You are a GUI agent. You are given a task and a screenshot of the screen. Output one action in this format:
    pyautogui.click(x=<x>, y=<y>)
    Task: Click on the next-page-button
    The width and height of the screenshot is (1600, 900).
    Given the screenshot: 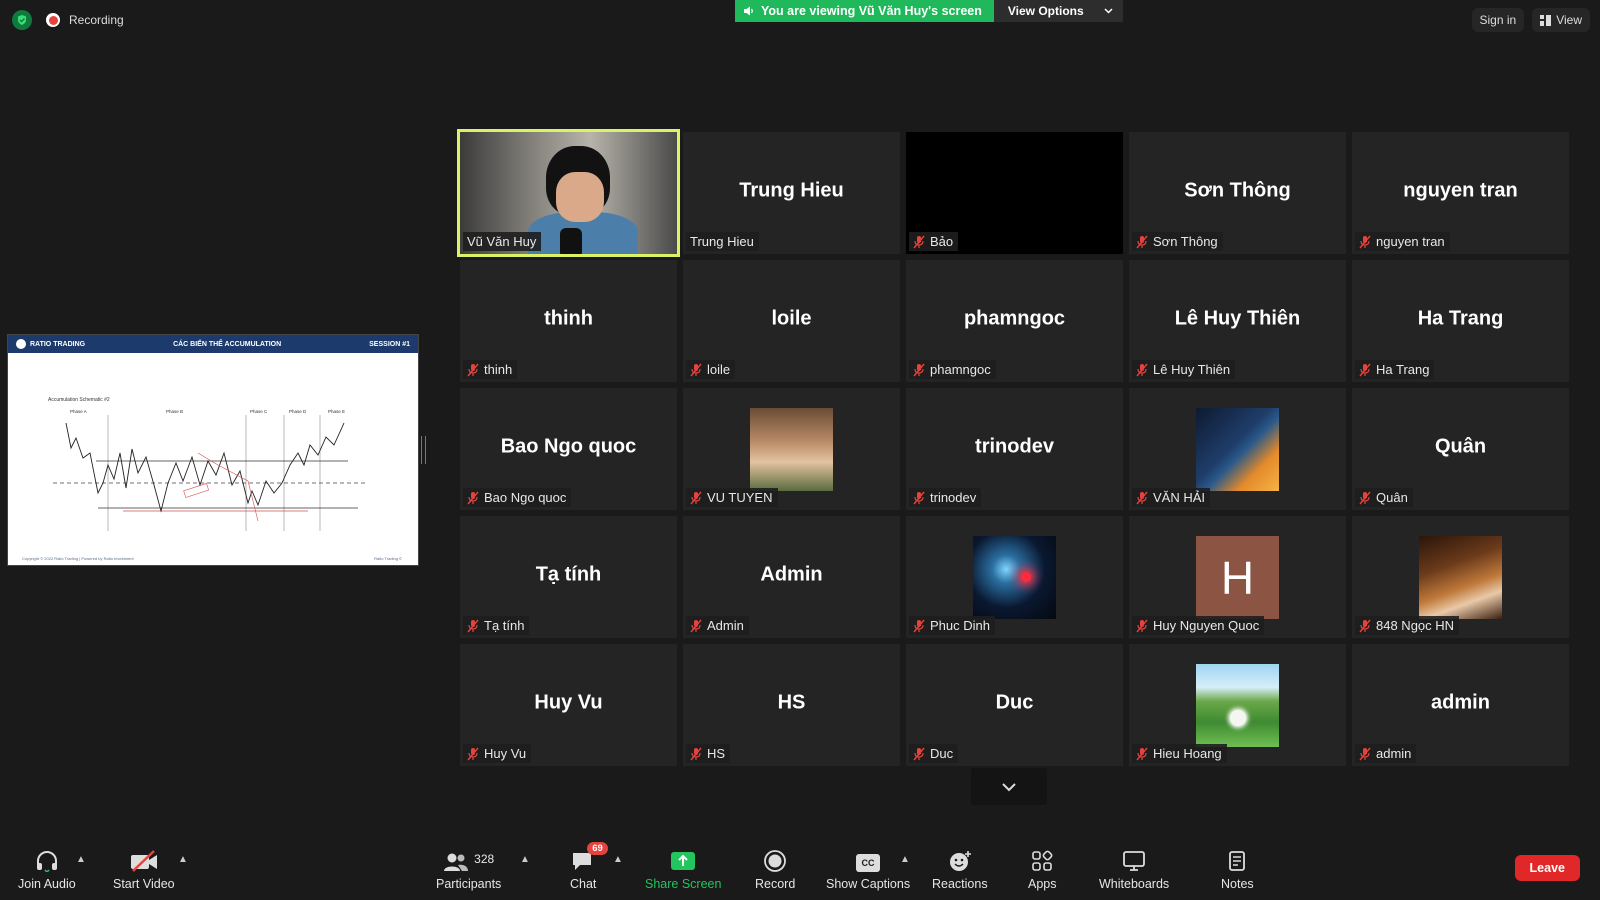 What is the action you would take?
    pyautogui.click(x=1009, y=786)
    